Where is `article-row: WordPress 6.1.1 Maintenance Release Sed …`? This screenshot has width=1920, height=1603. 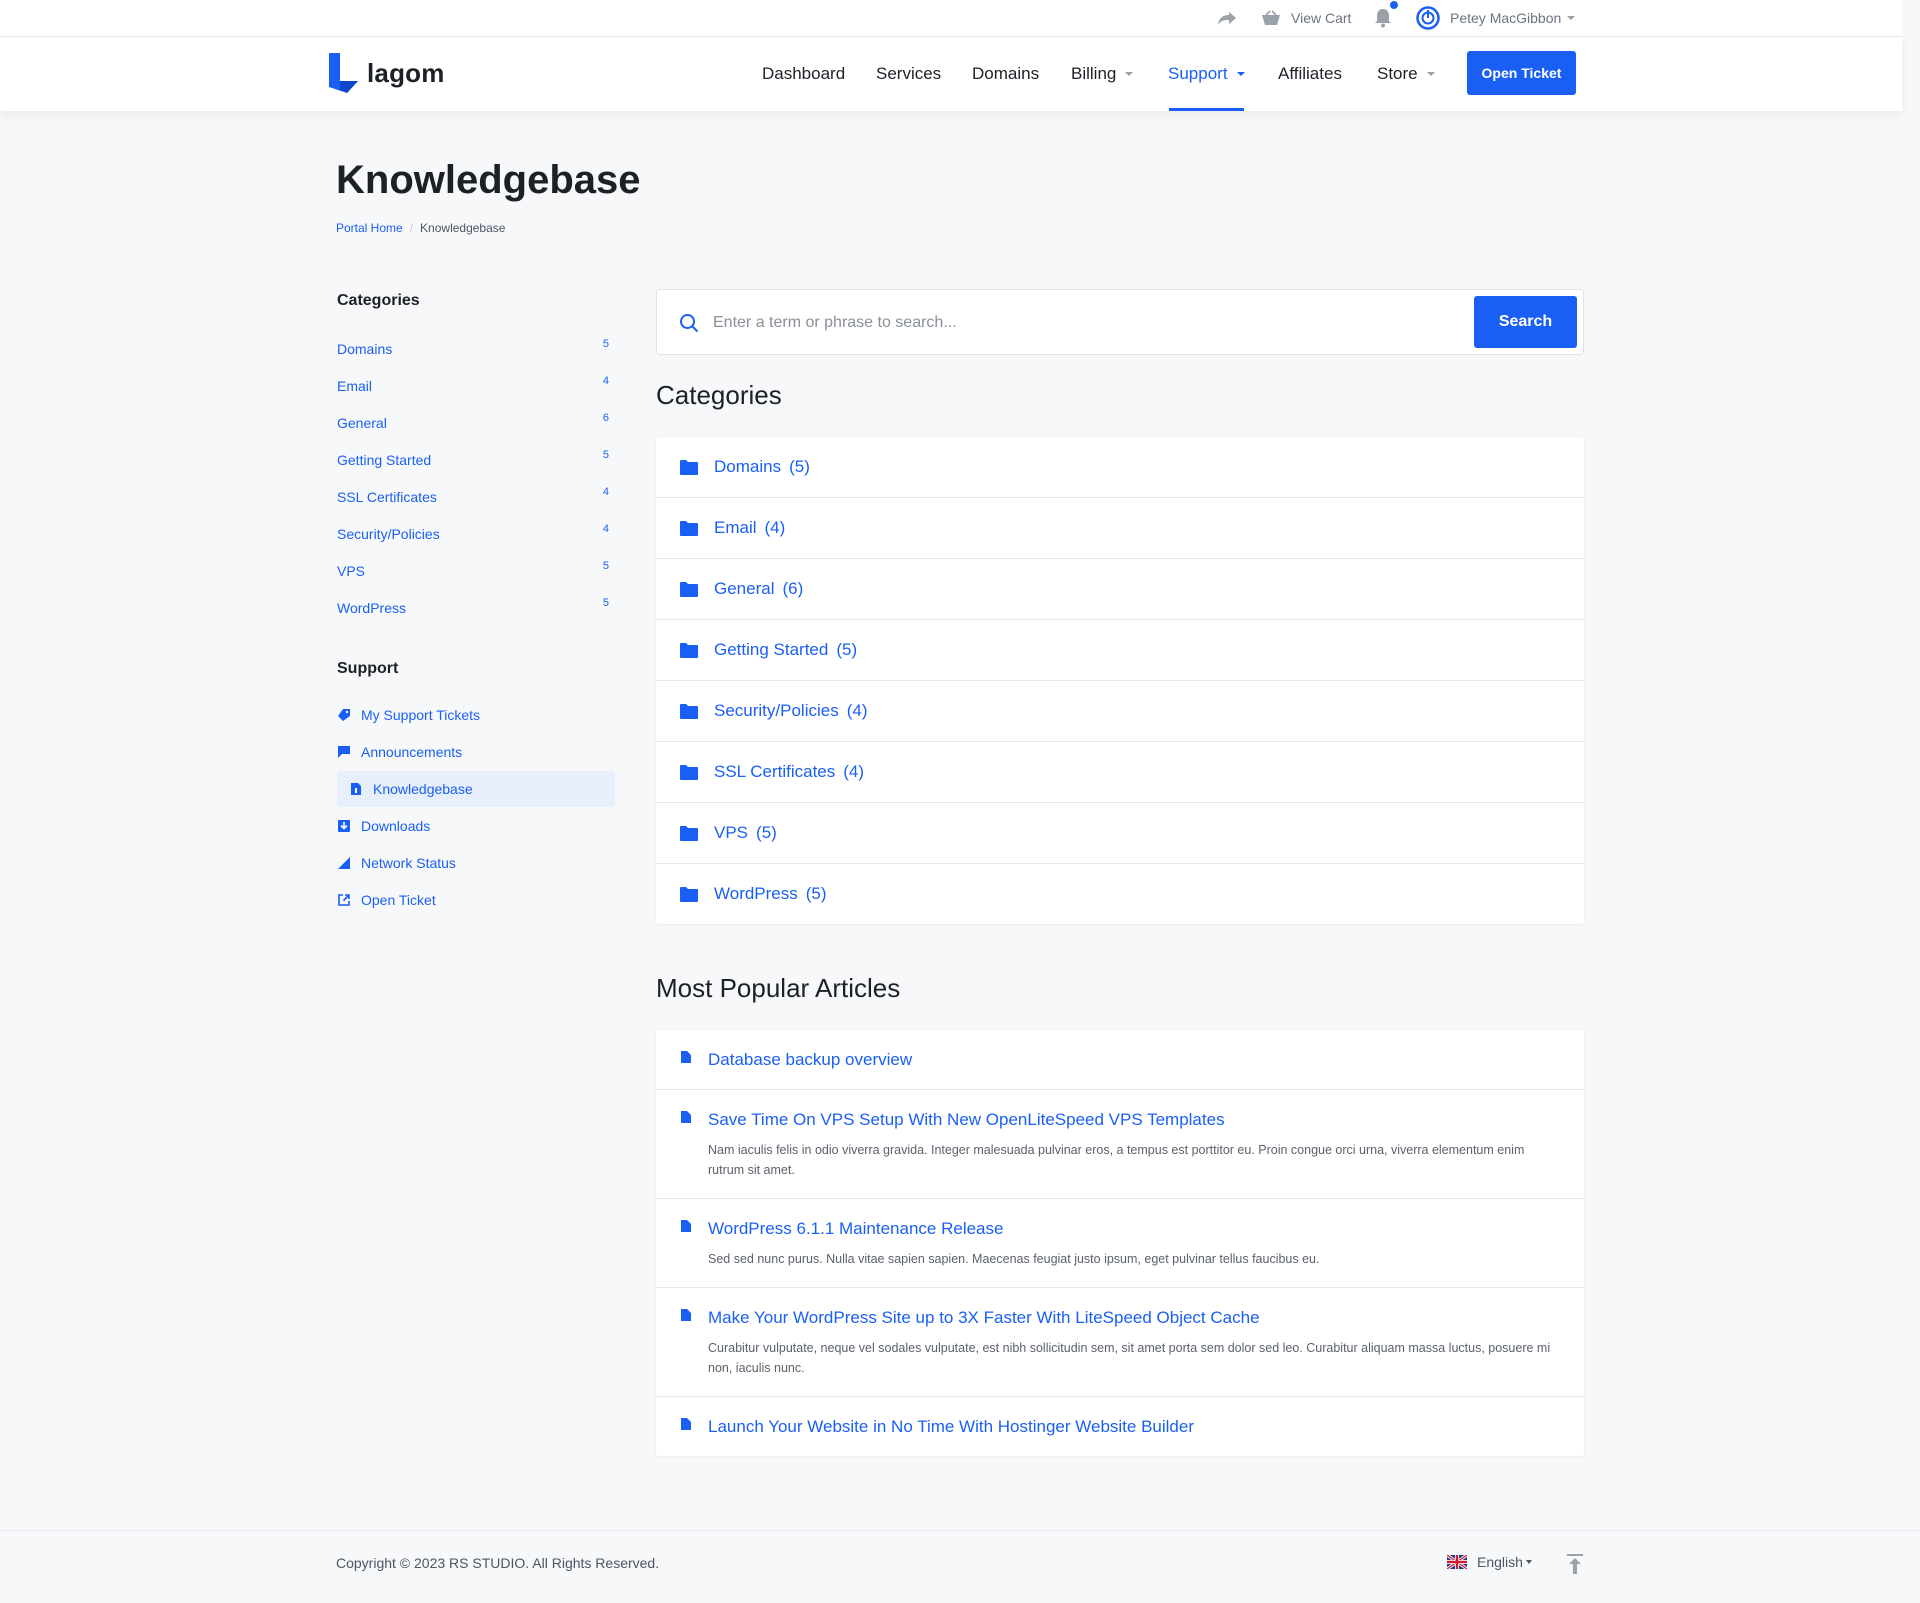
article-row: WordPress 6.1.1 Maintenance Release Sed … is located at coordinates (1120, 1243).